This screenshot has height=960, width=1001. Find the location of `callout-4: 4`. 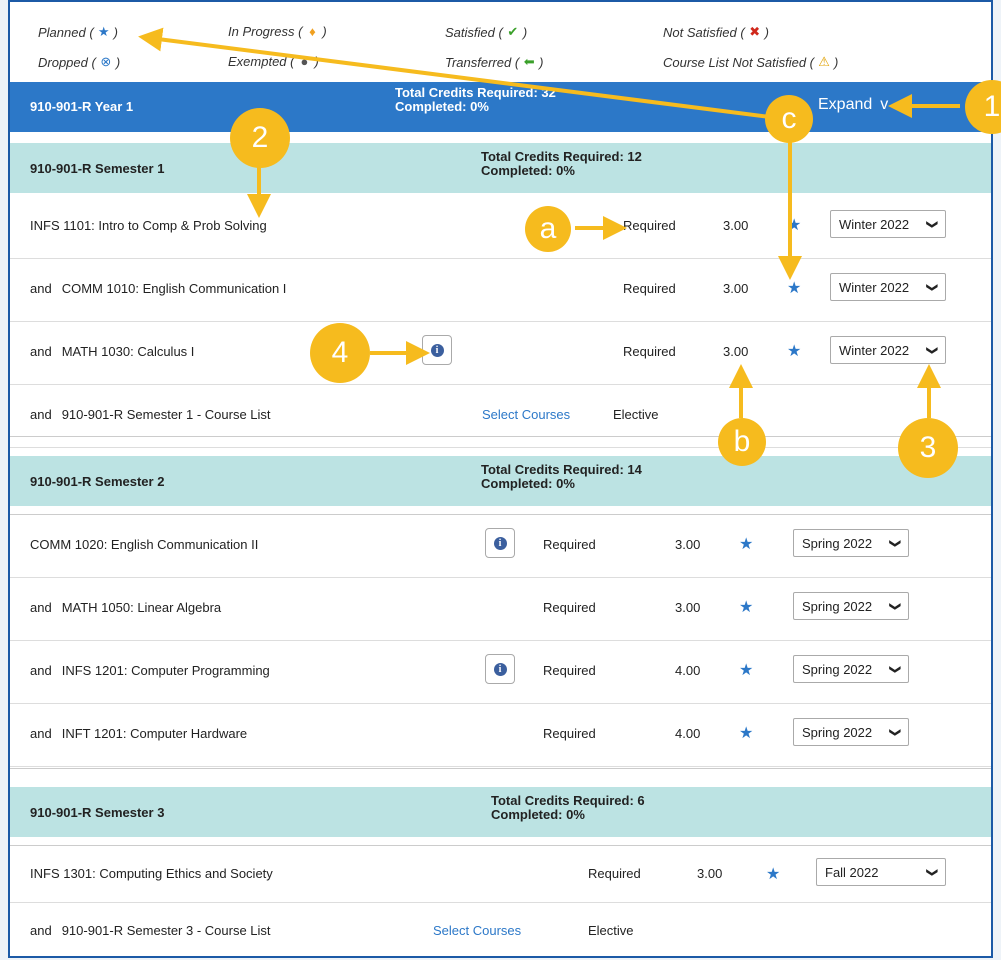

callout-4: 4 is located at coordinates (340, 353).